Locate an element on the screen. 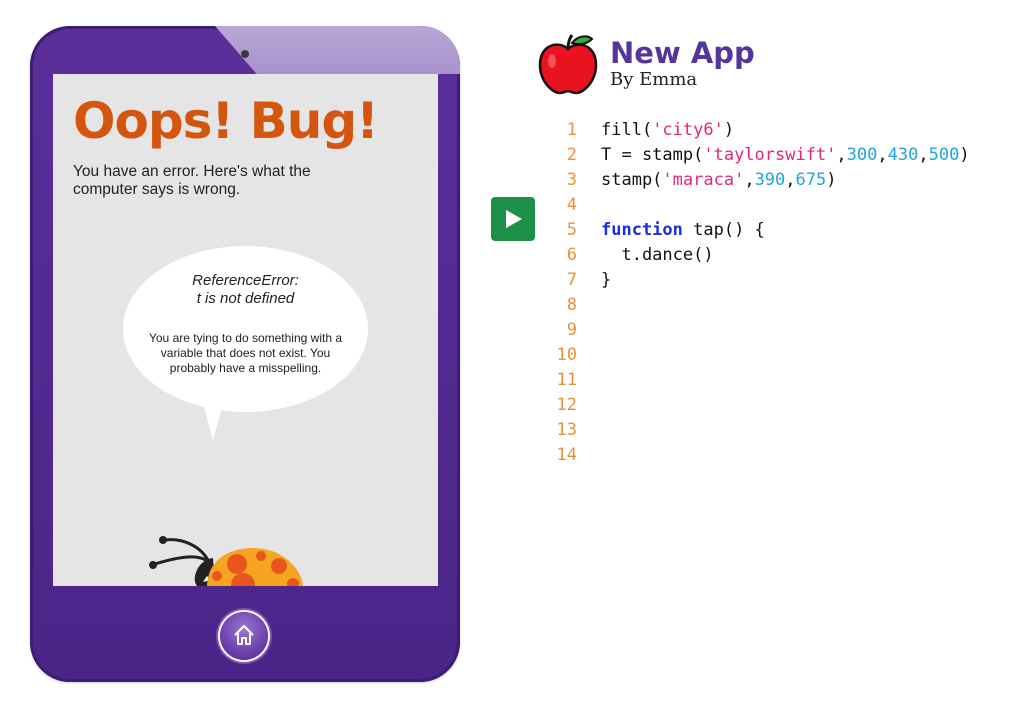 Image resolution: width=1035 pixels, height=704 pixels. code-token: 500 is located at coordinates (944, 155).